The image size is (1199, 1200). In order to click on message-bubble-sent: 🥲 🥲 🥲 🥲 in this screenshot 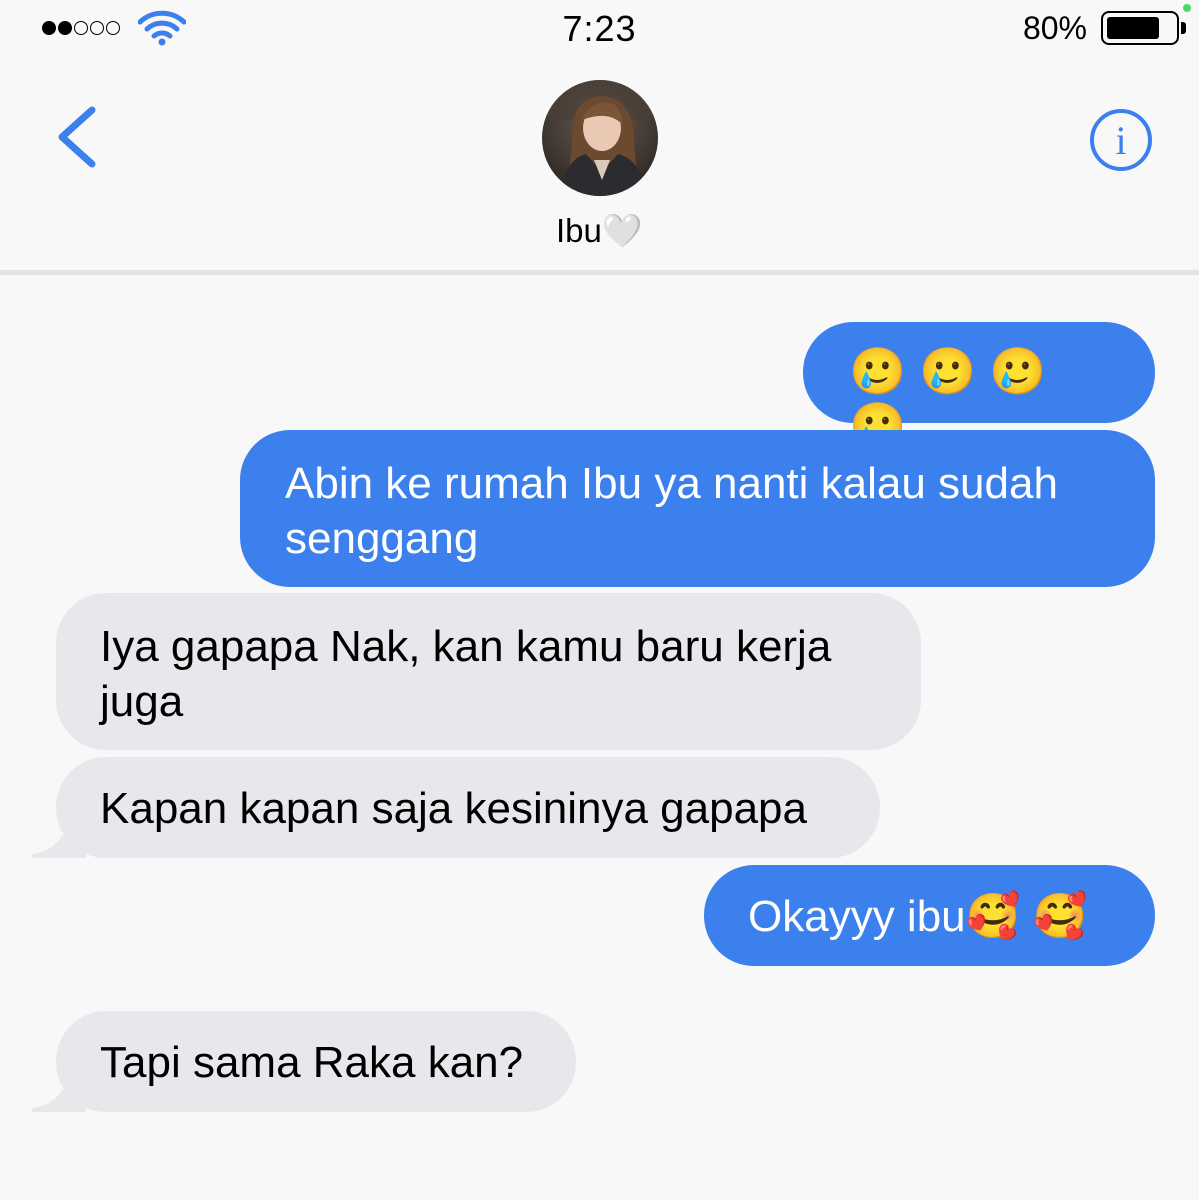, I will do `click(979, 387)`.